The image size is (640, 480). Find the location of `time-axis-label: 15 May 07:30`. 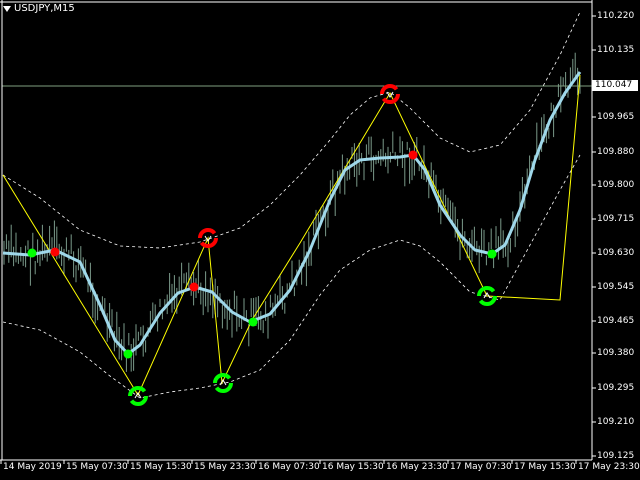

time-axis-label: 15 May 07:30 is located at coordinates (97, 467).